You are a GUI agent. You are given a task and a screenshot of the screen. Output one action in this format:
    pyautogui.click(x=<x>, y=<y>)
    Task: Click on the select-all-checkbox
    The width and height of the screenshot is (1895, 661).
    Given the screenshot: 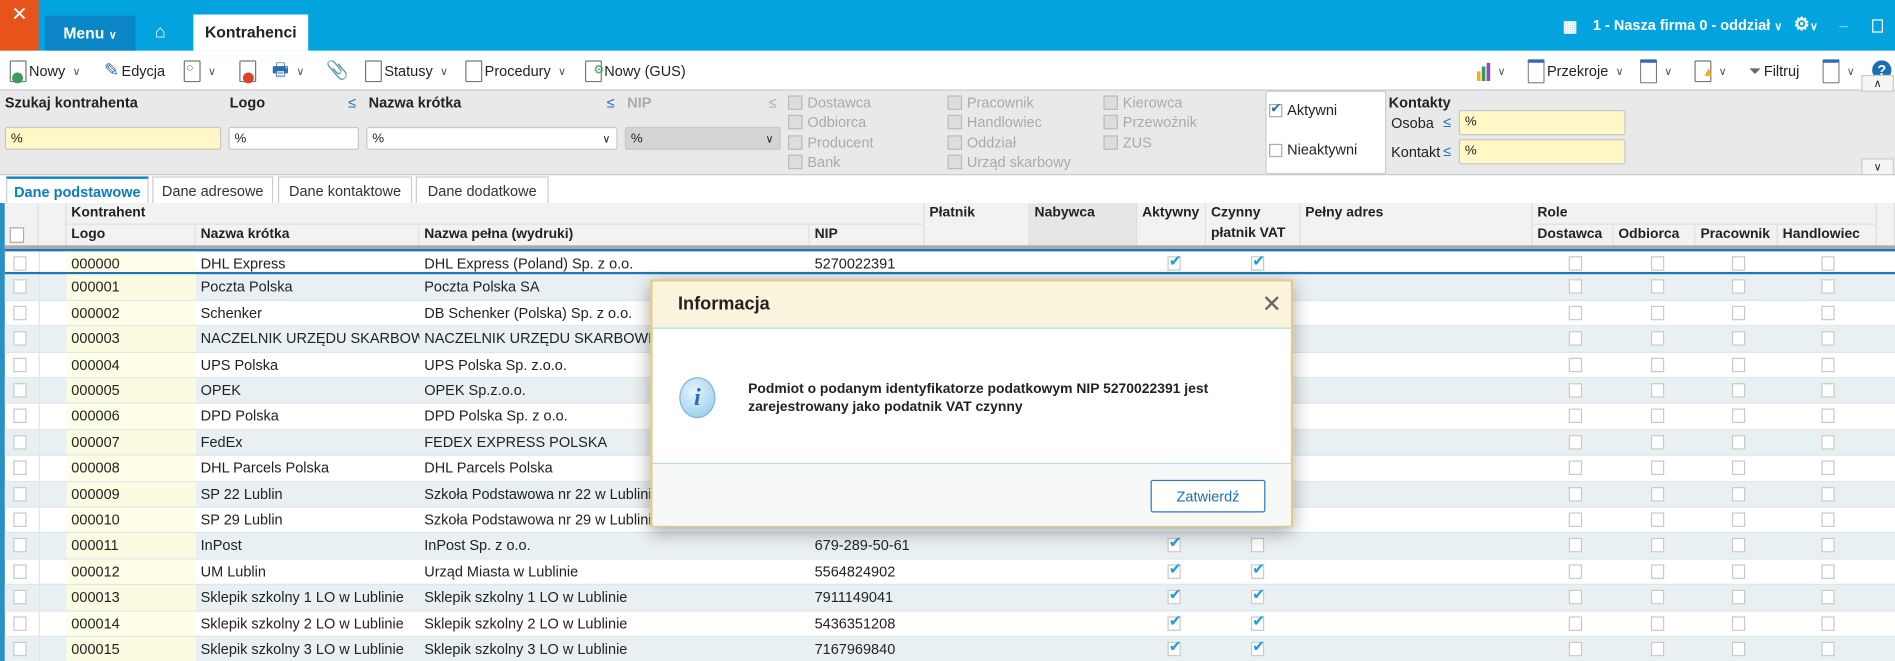 What is the action you would take?
    pyautogui.click(x=17, y=235)
    